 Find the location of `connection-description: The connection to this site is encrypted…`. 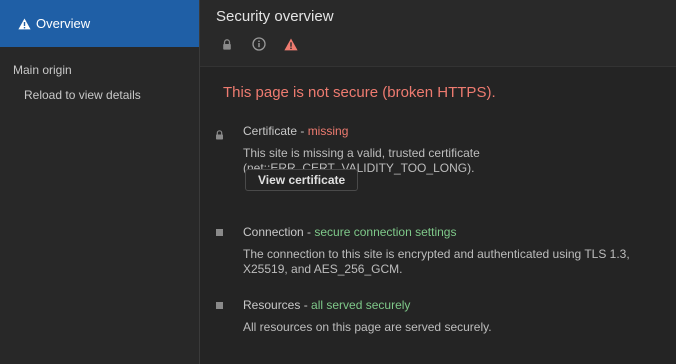

connection-description: The connection to this site is encrypted… is located at coordinates (436, 261).